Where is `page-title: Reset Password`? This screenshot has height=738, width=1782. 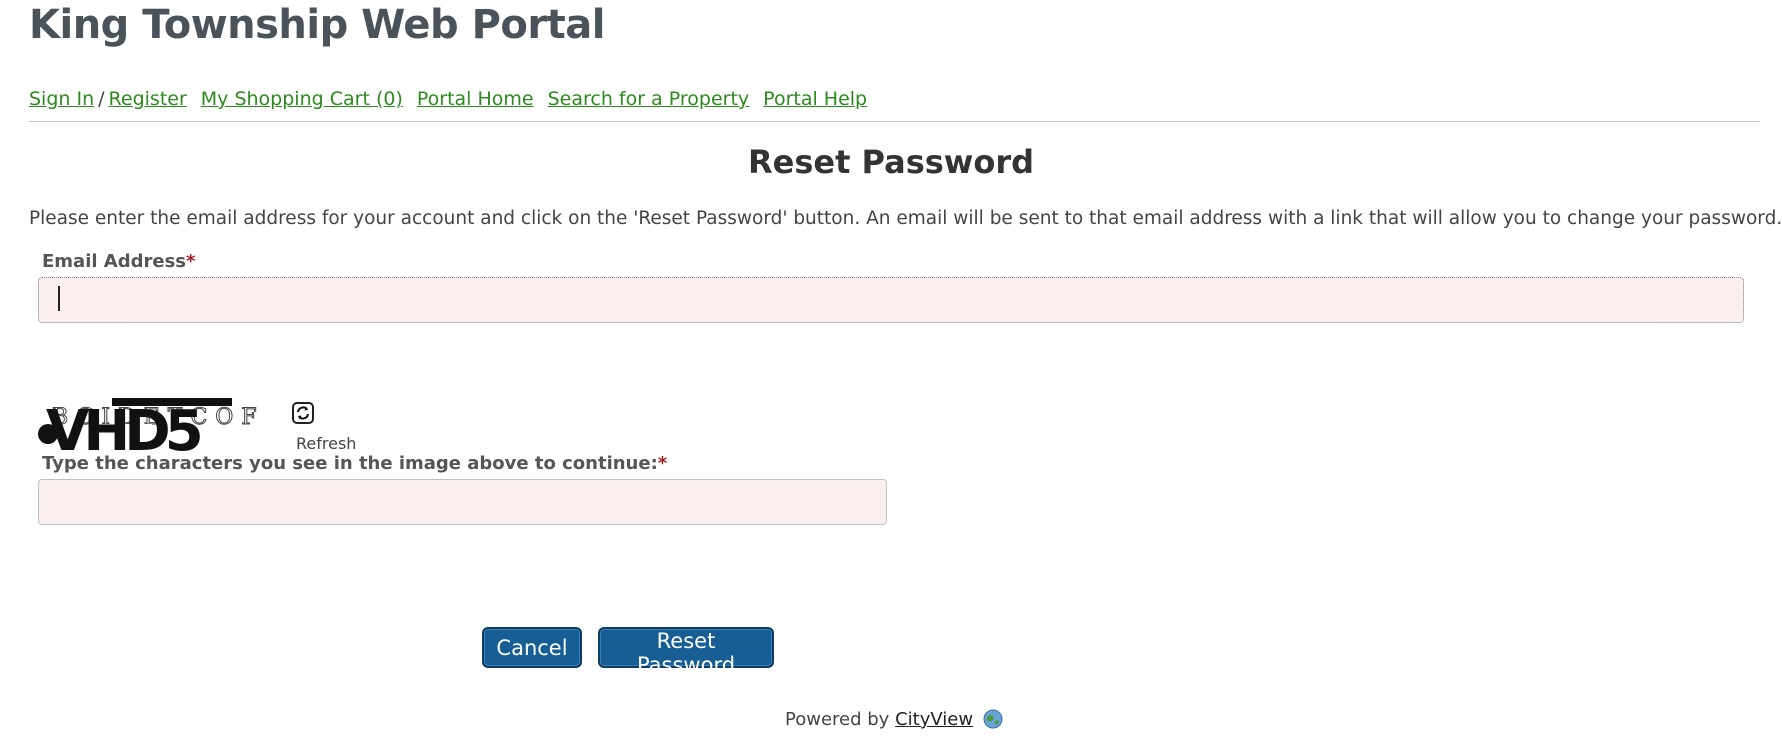
page-title: Reset Password is located at coordinates (891, 162).